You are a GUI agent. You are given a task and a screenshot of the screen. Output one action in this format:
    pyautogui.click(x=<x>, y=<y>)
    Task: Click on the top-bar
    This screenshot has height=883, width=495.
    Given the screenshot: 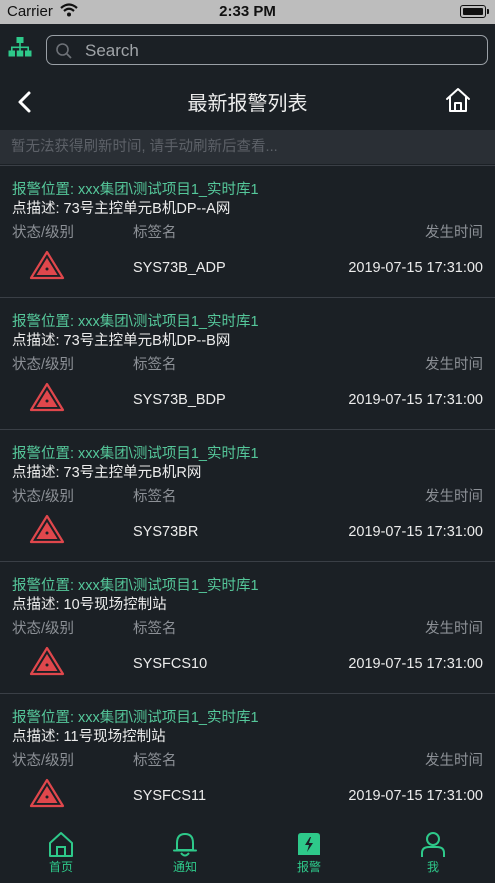 What is the action you would take?
    pyautogui.click(x=247, y=50)
    